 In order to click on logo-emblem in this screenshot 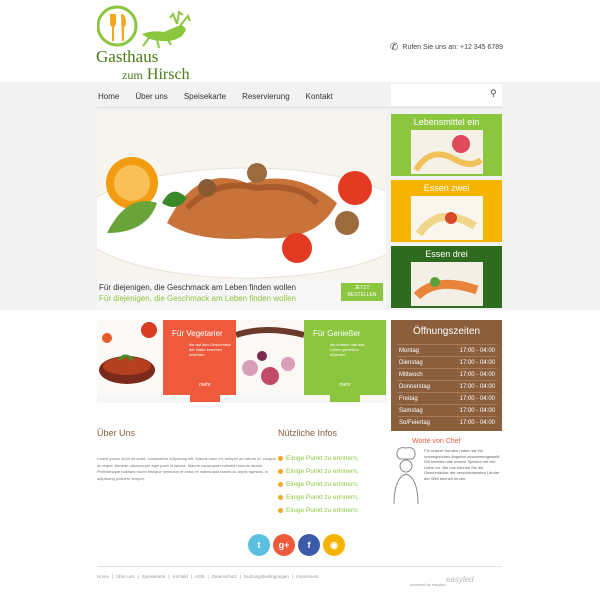, I will do `click(143, 27)`.